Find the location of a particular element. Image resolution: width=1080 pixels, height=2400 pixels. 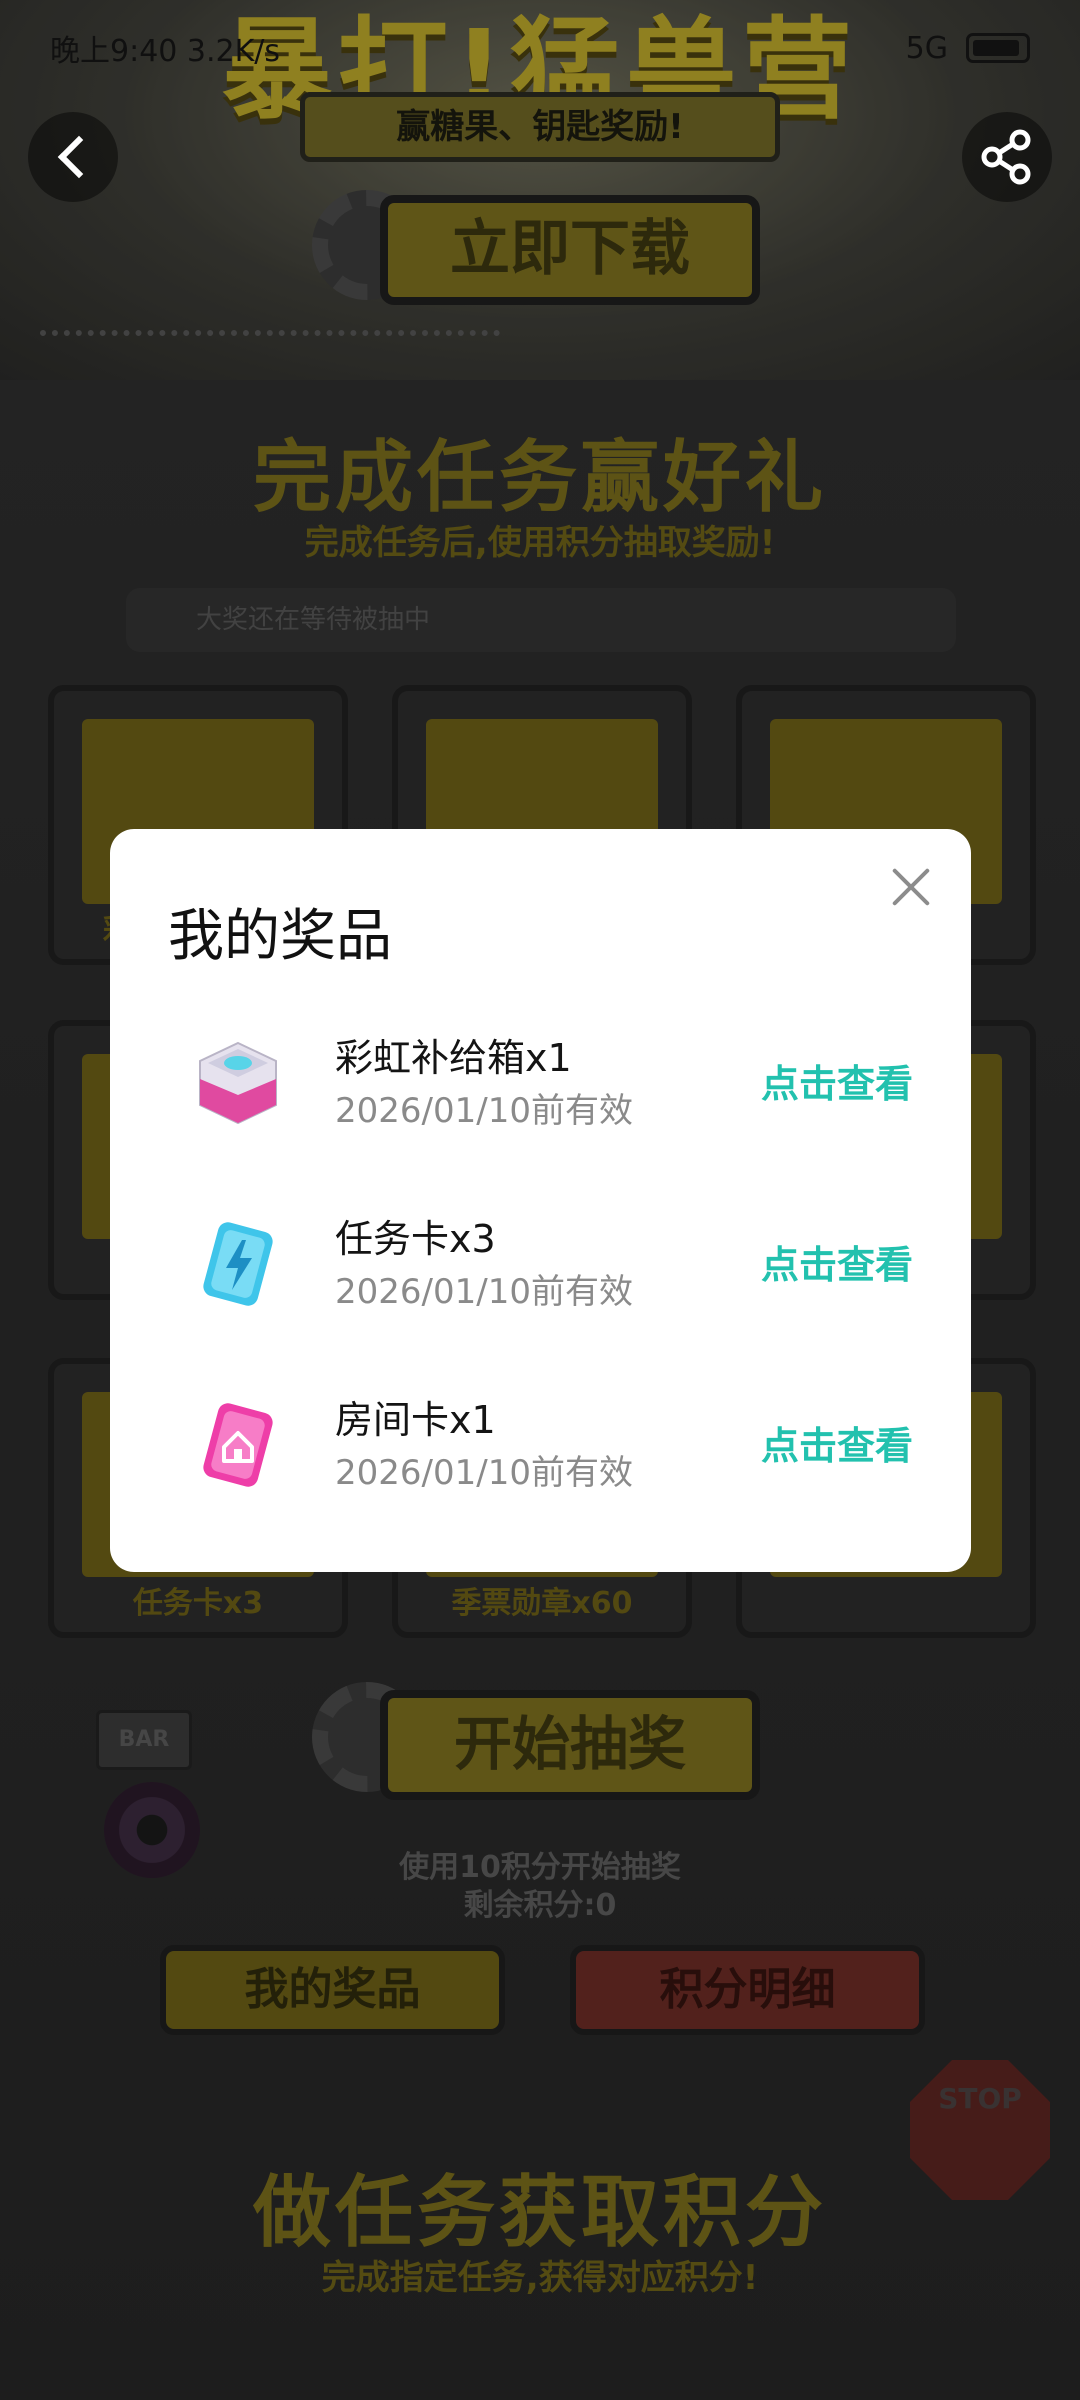

share-icon is located at coordinates (1006, 157).